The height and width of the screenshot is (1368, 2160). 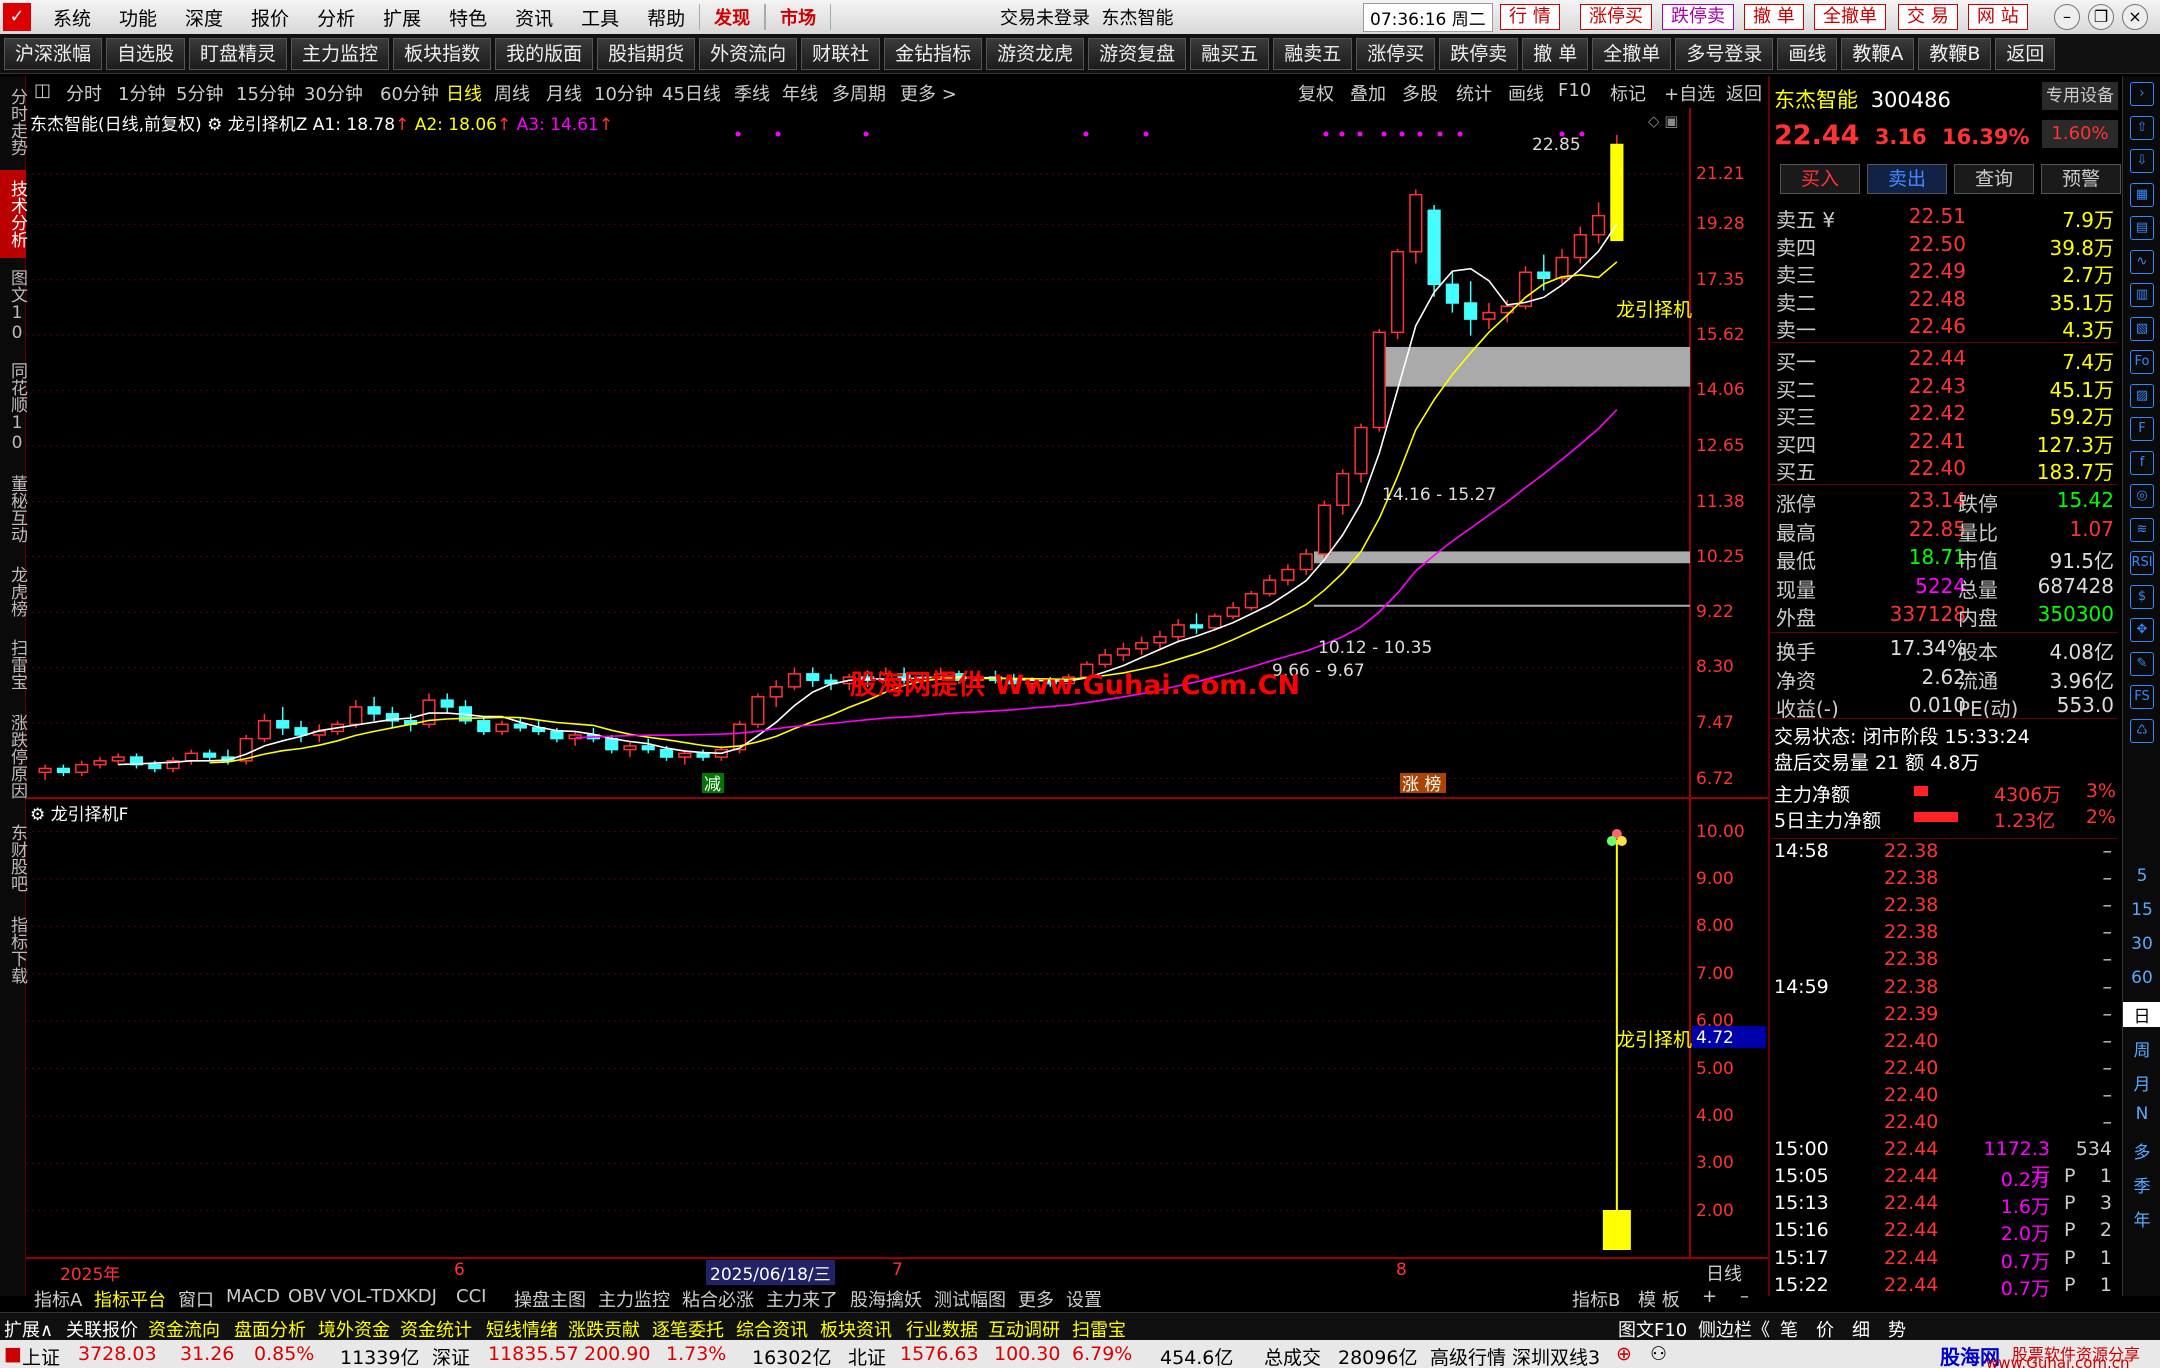 I want to click on side-period-6: 月, so click(x=2141, y=1082).